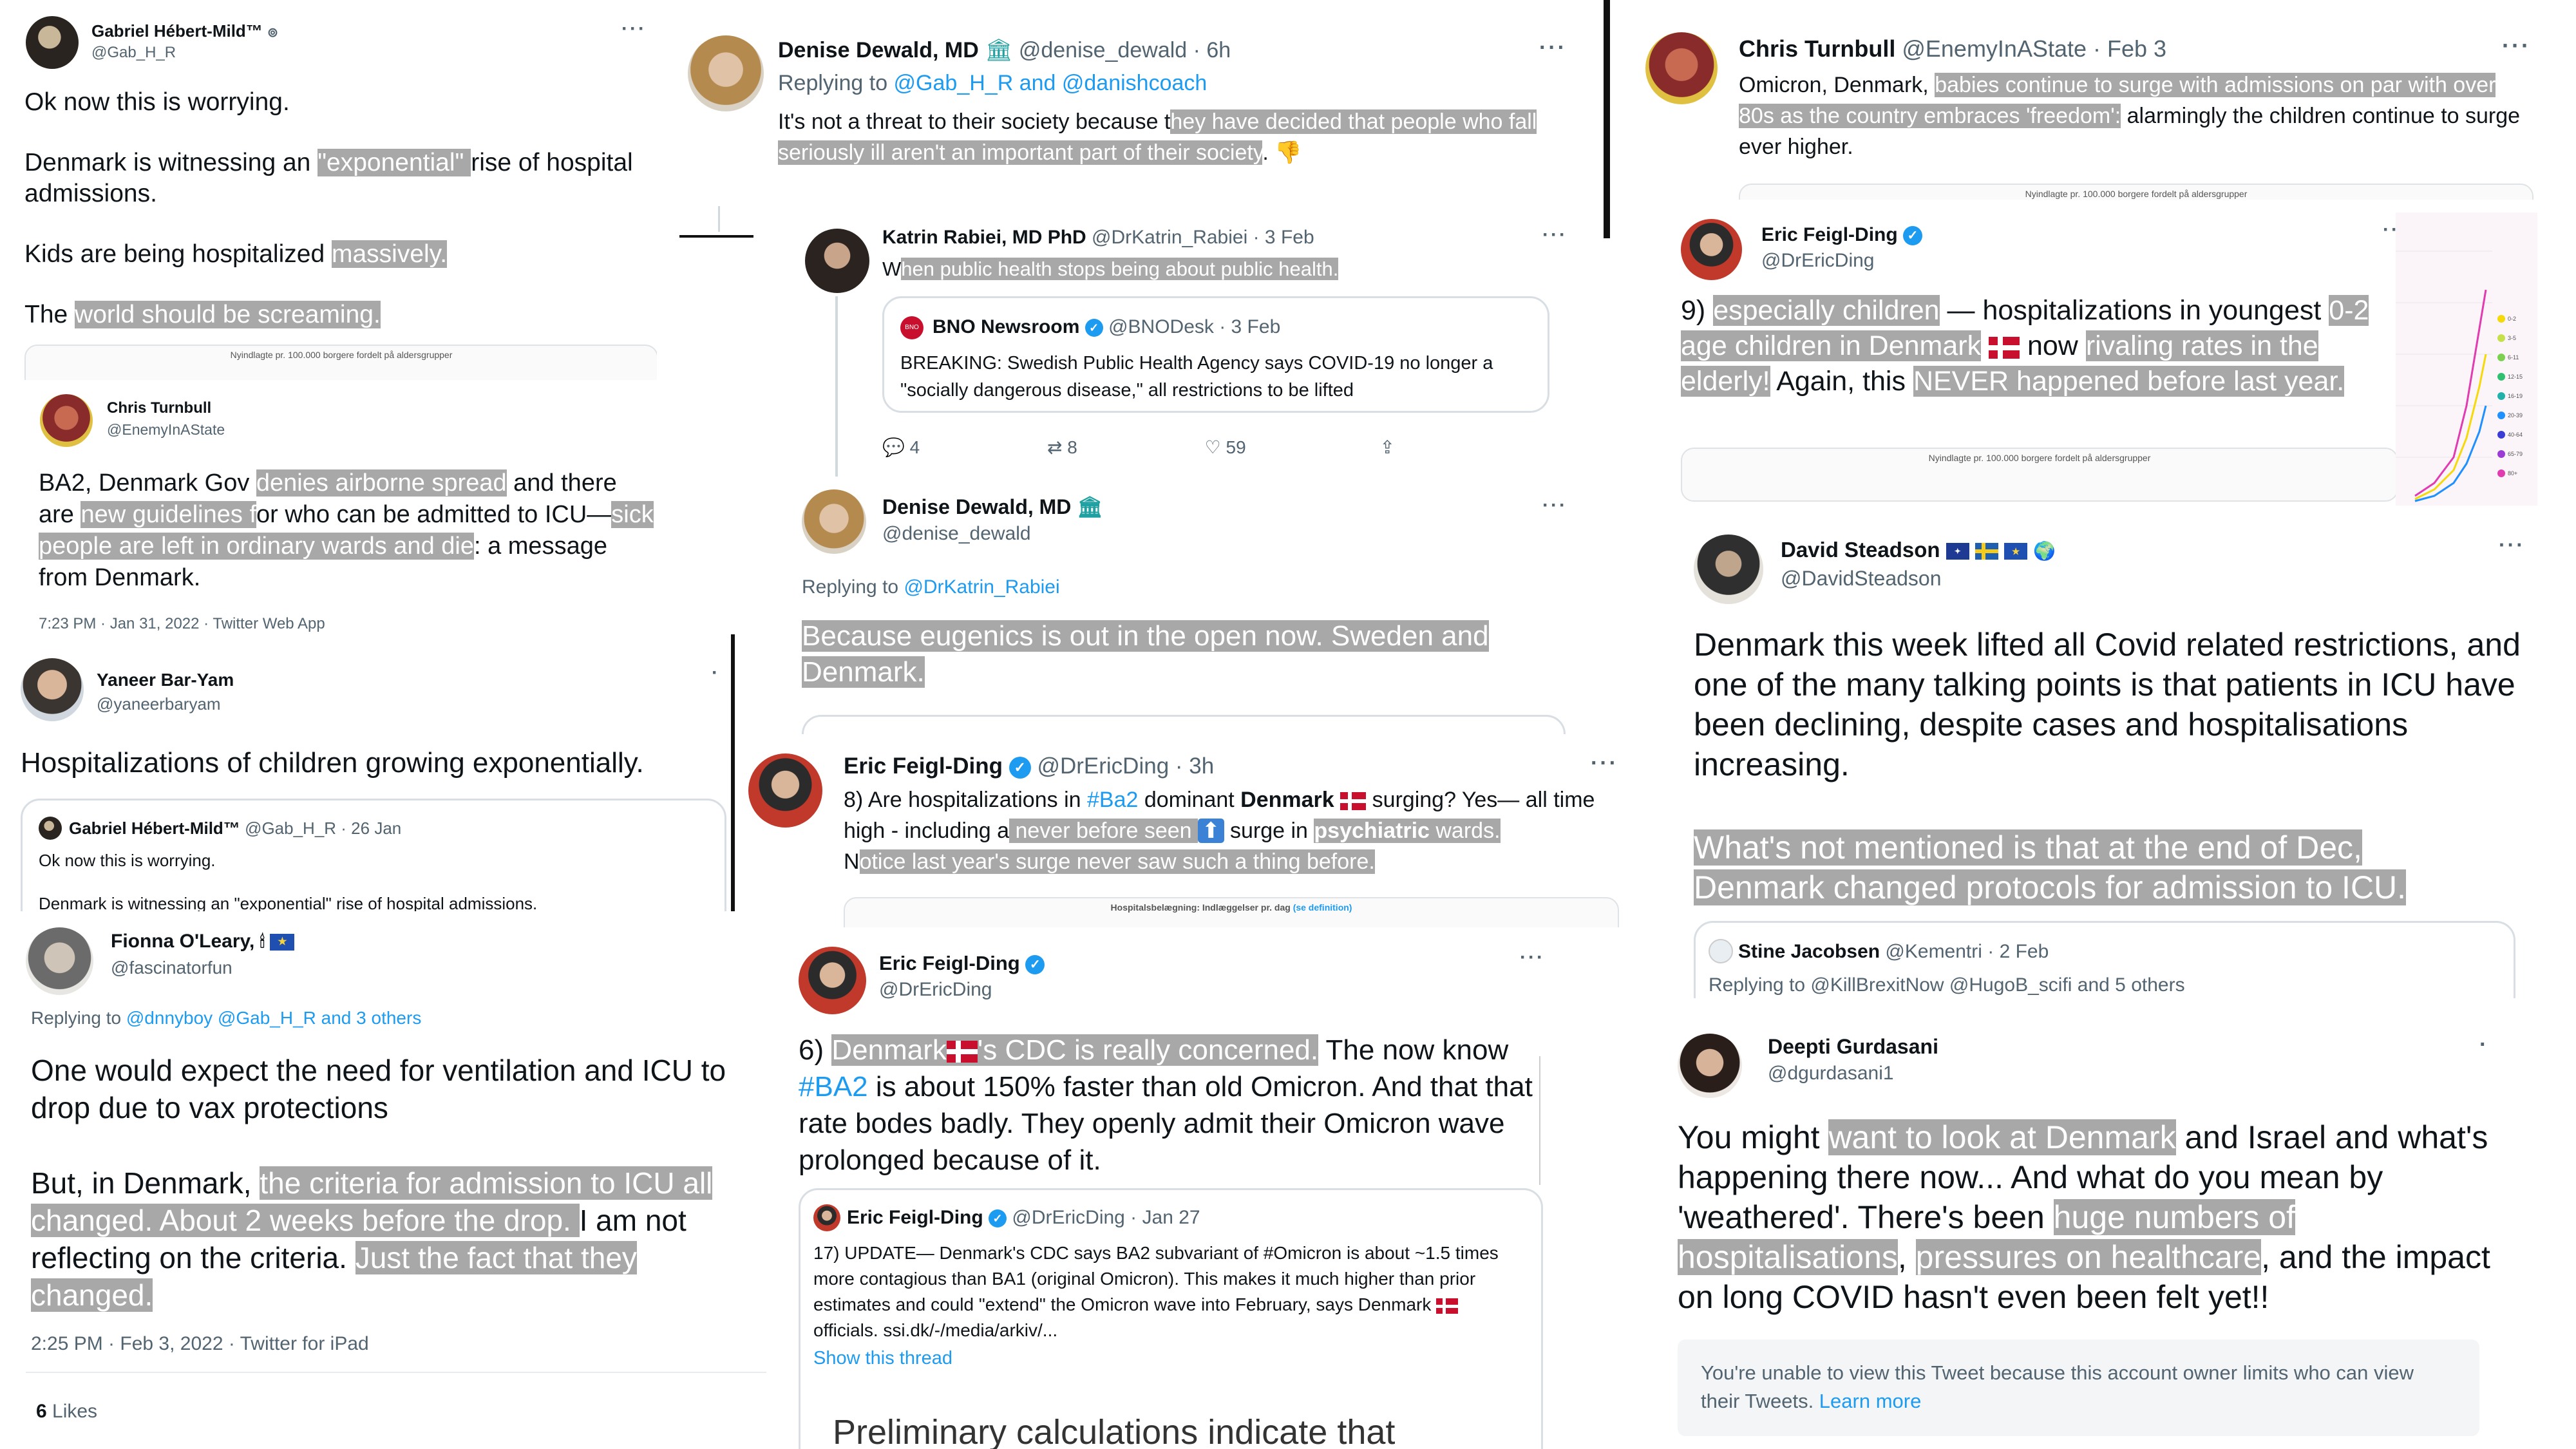 This screenshot has height=1449, width=2576. Describe the element at coordinates (1894, 952) in the screenshot. I see `quote-author: Stine Jacobsen @Kementri · 2 Feb` at that location.